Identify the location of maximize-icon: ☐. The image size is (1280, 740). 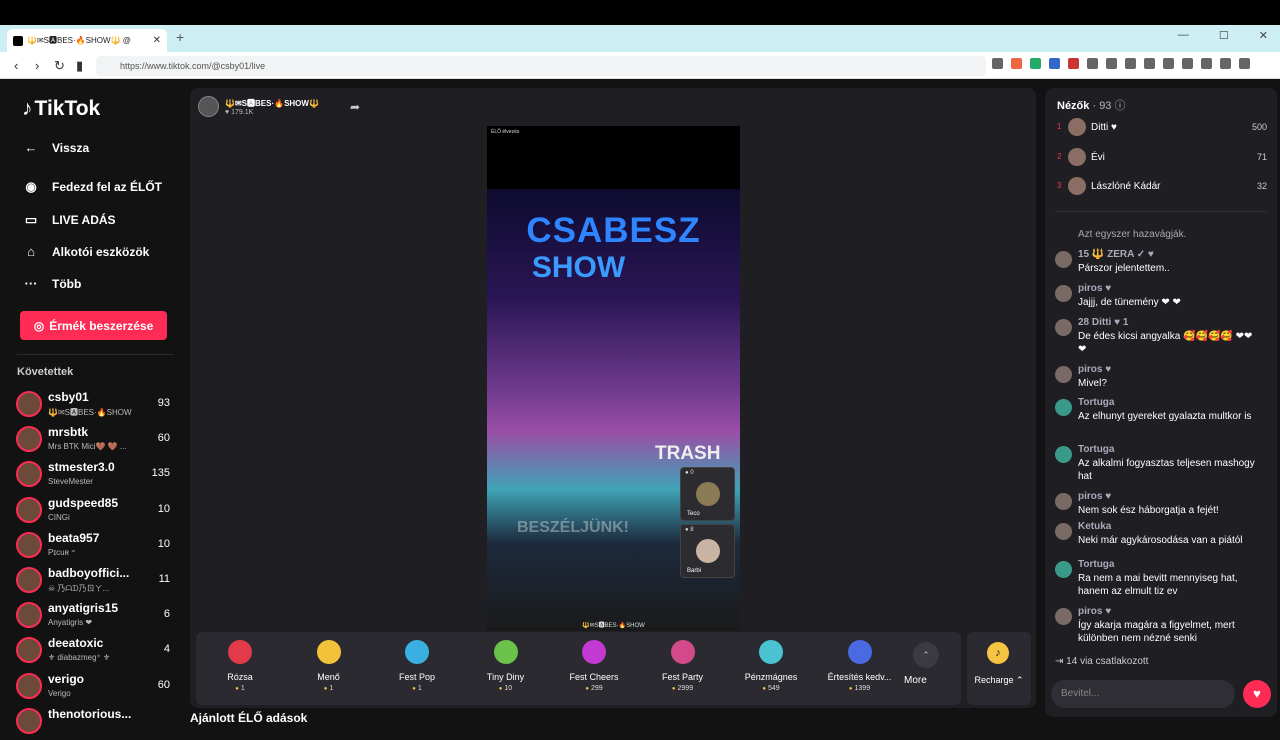
(1224, 35).